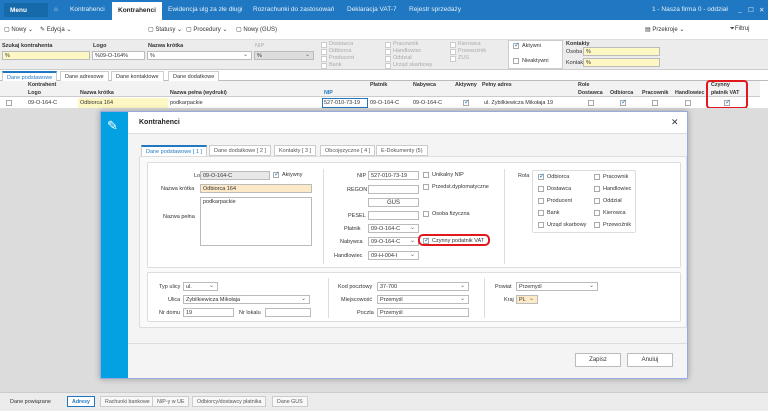 The image size is (768, 411). What do you see at coordinates (621, 62) in the screenshot?
I see `contact-input: %` at bounding box center [621, 62].